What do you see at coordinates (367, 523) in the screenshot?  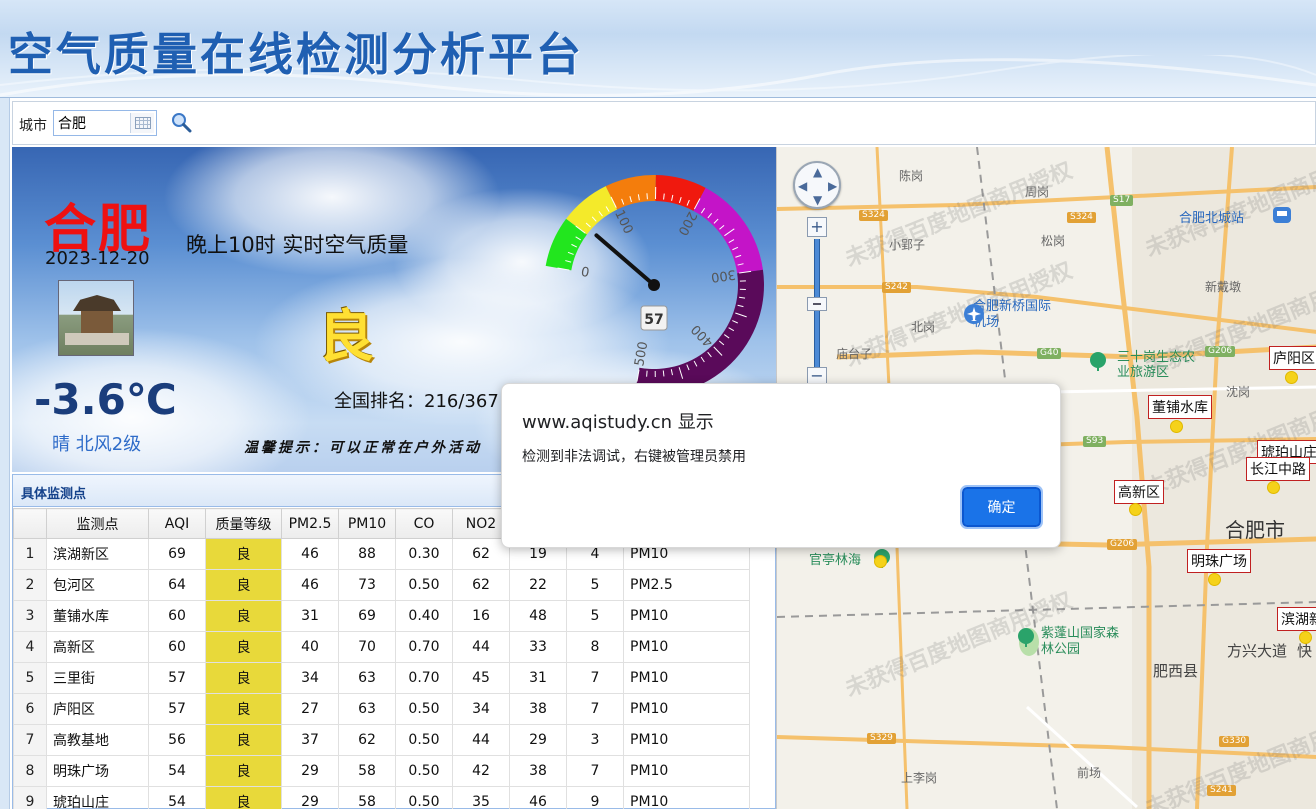 I see `column-header: PM10` at bounding box center [367, 523].